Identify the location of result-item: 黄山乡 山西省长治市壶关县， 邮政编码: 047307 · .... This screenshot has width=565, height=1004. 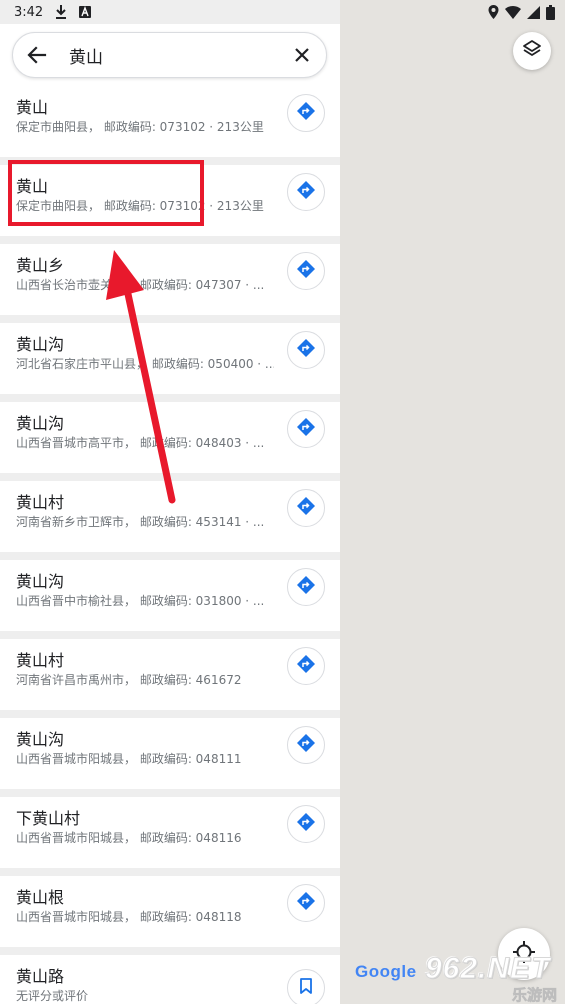
(170, 279).